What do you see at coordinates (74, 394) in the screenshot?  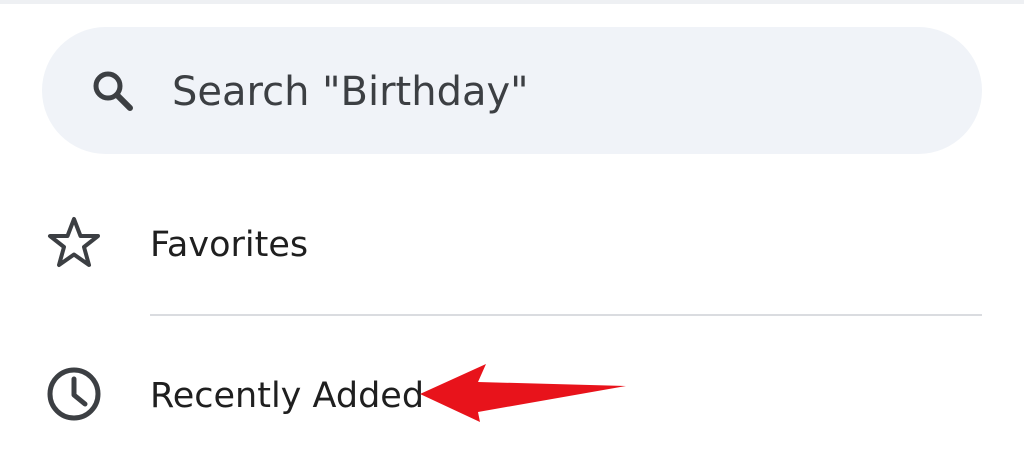 I see `clock-icon` at bounding box center [74, 394].